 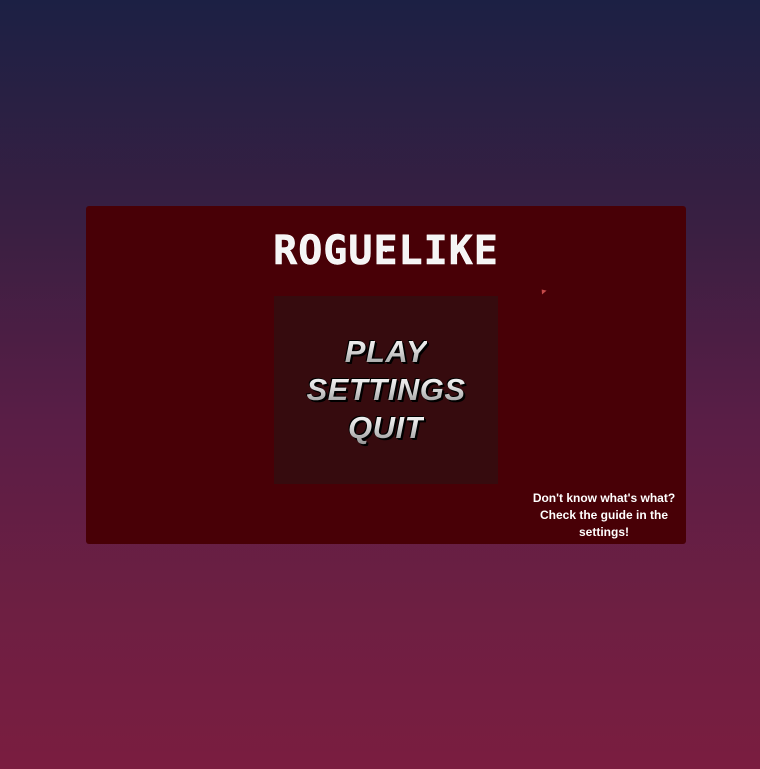 I want to click on game-title: ROGUELIKE, so click(x=386, y=251).